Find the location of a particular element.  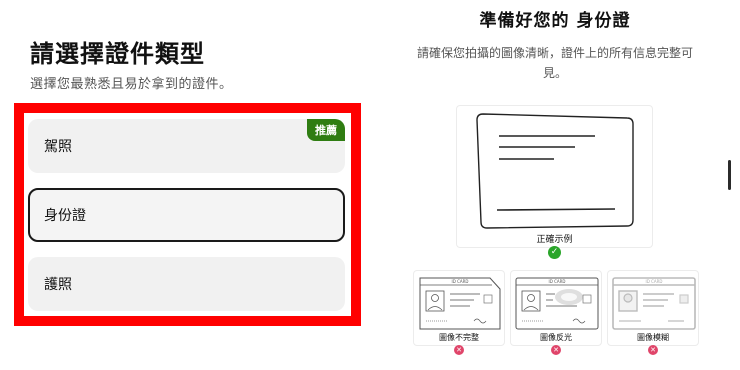

bad-example-label: 圖像反光 is located at coordinates (556, 337).